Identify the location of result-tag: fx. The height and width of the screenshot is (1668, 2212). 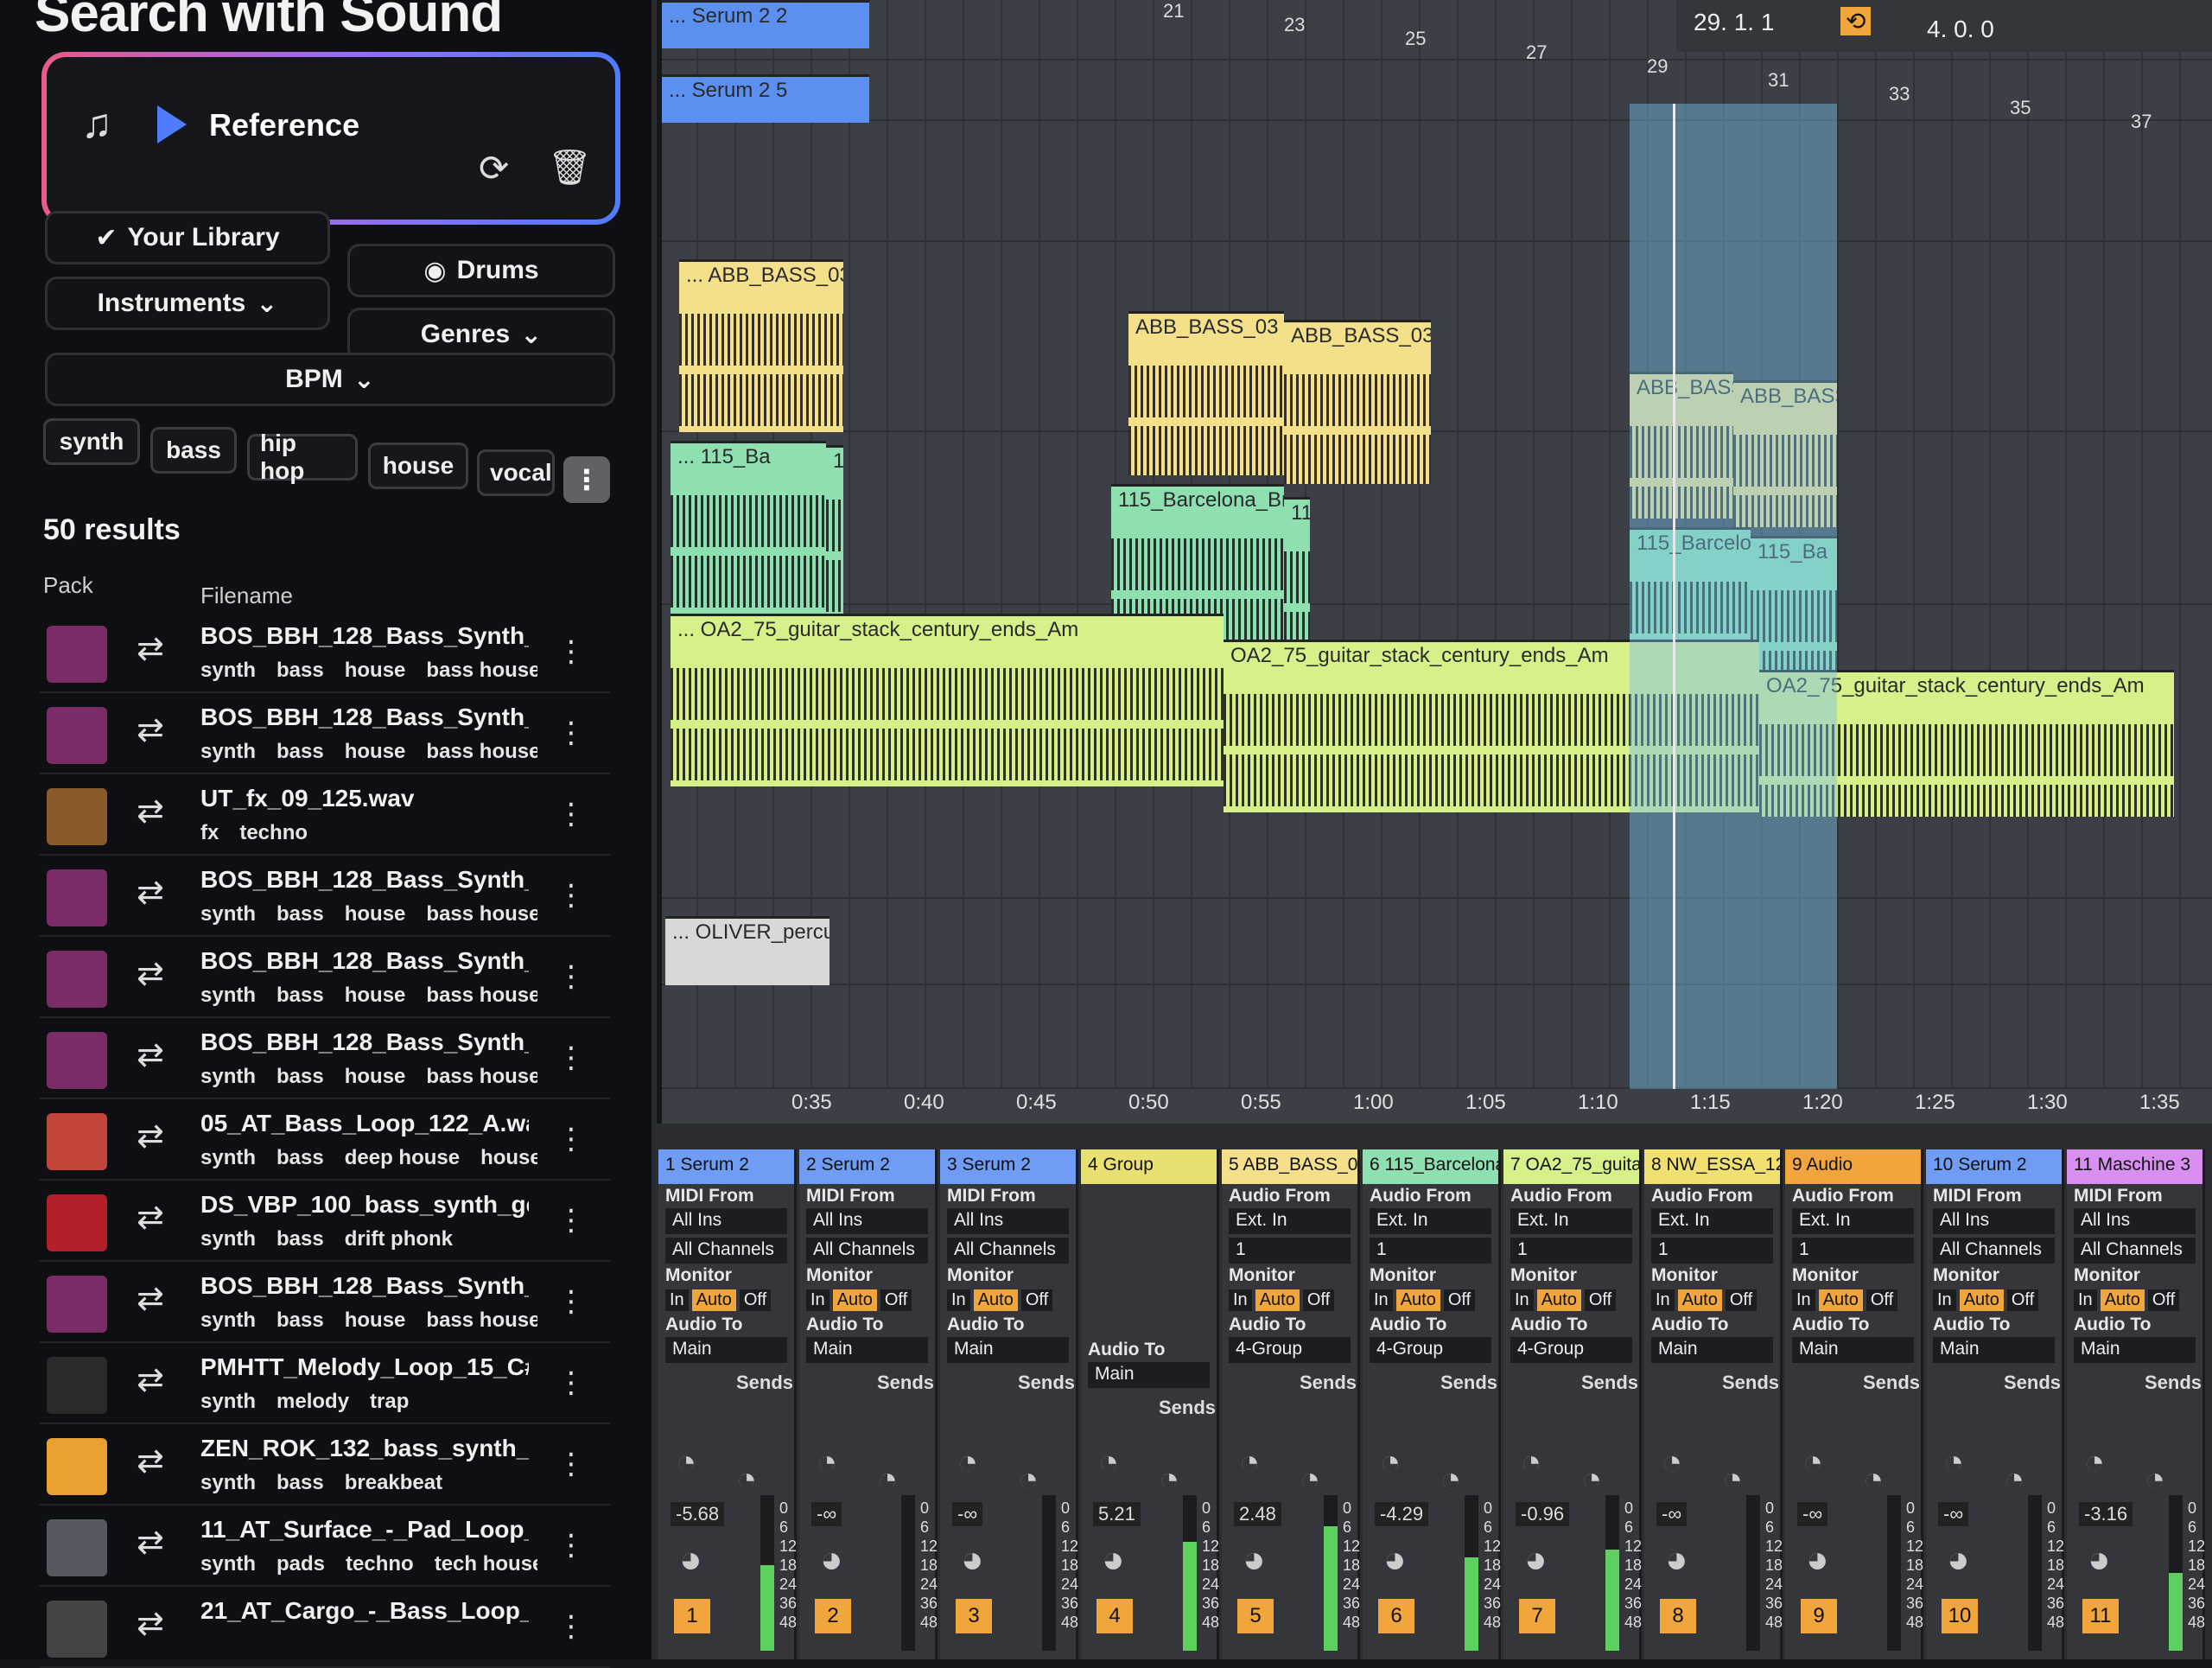
(209, 832).